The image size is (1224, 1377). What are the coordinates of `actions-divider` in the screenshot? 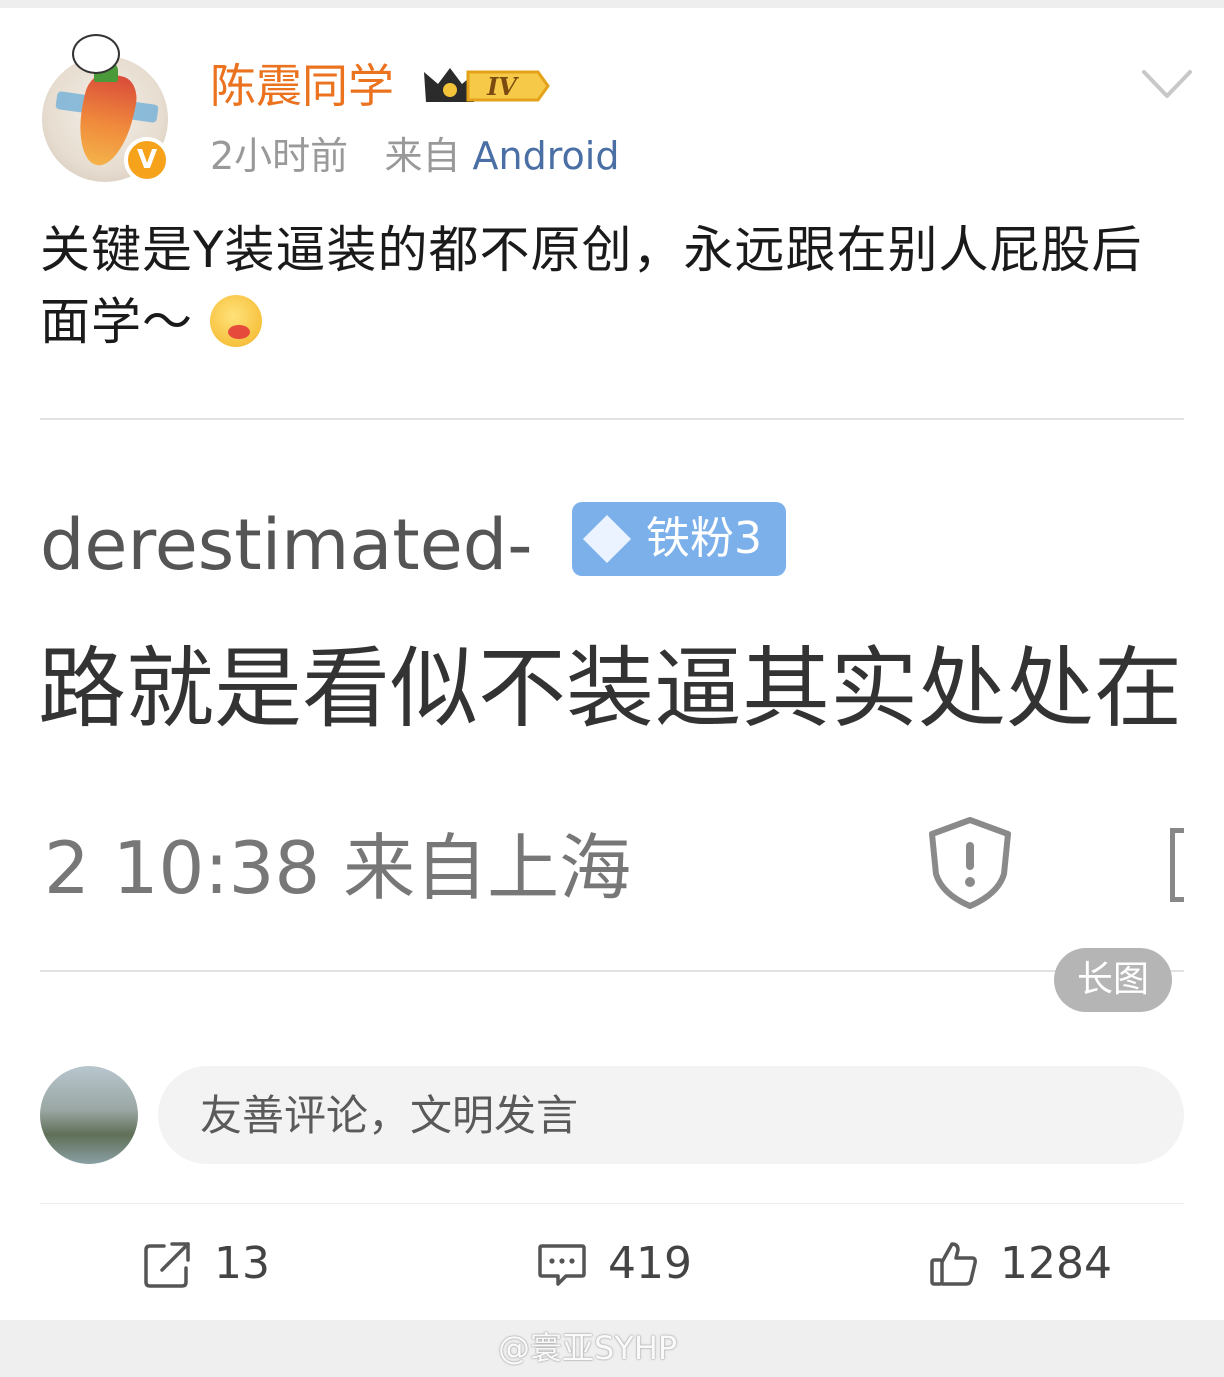 It's located at (612, 1203).